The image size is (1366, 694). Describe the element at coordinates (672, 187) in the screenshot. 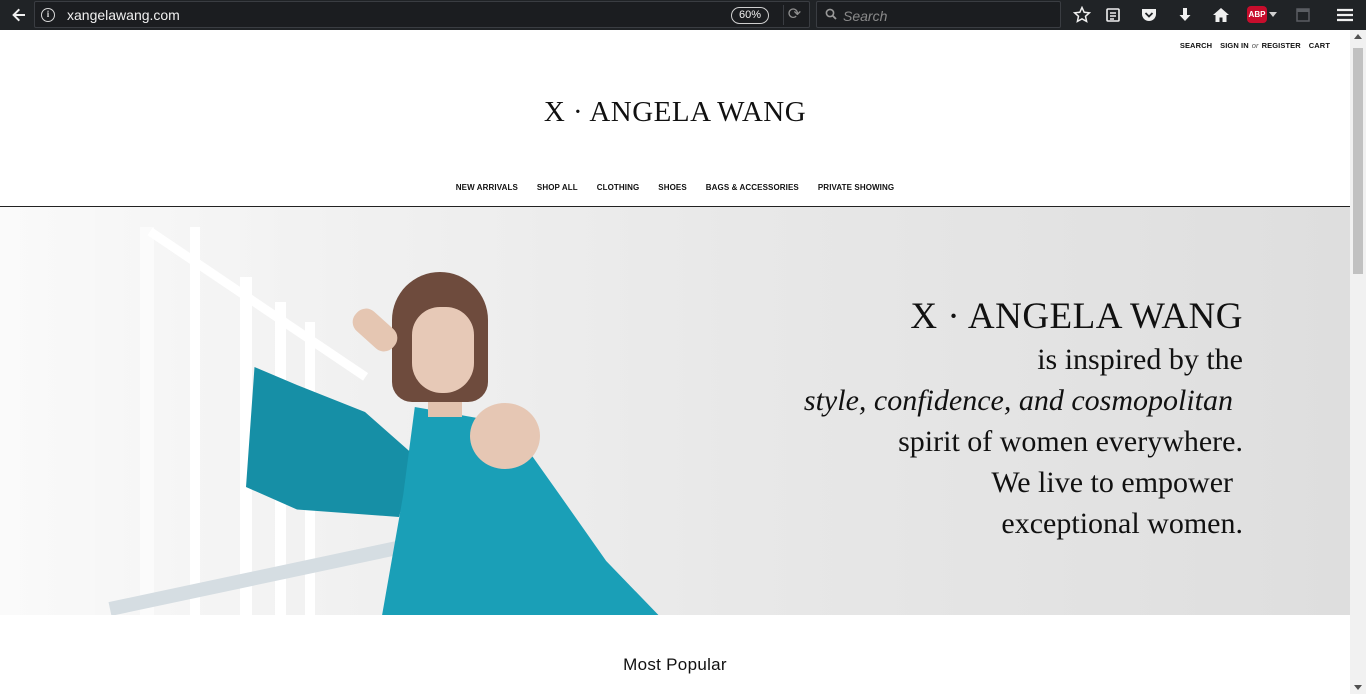

I see `nav-item-shoes: SHOES` at that location.